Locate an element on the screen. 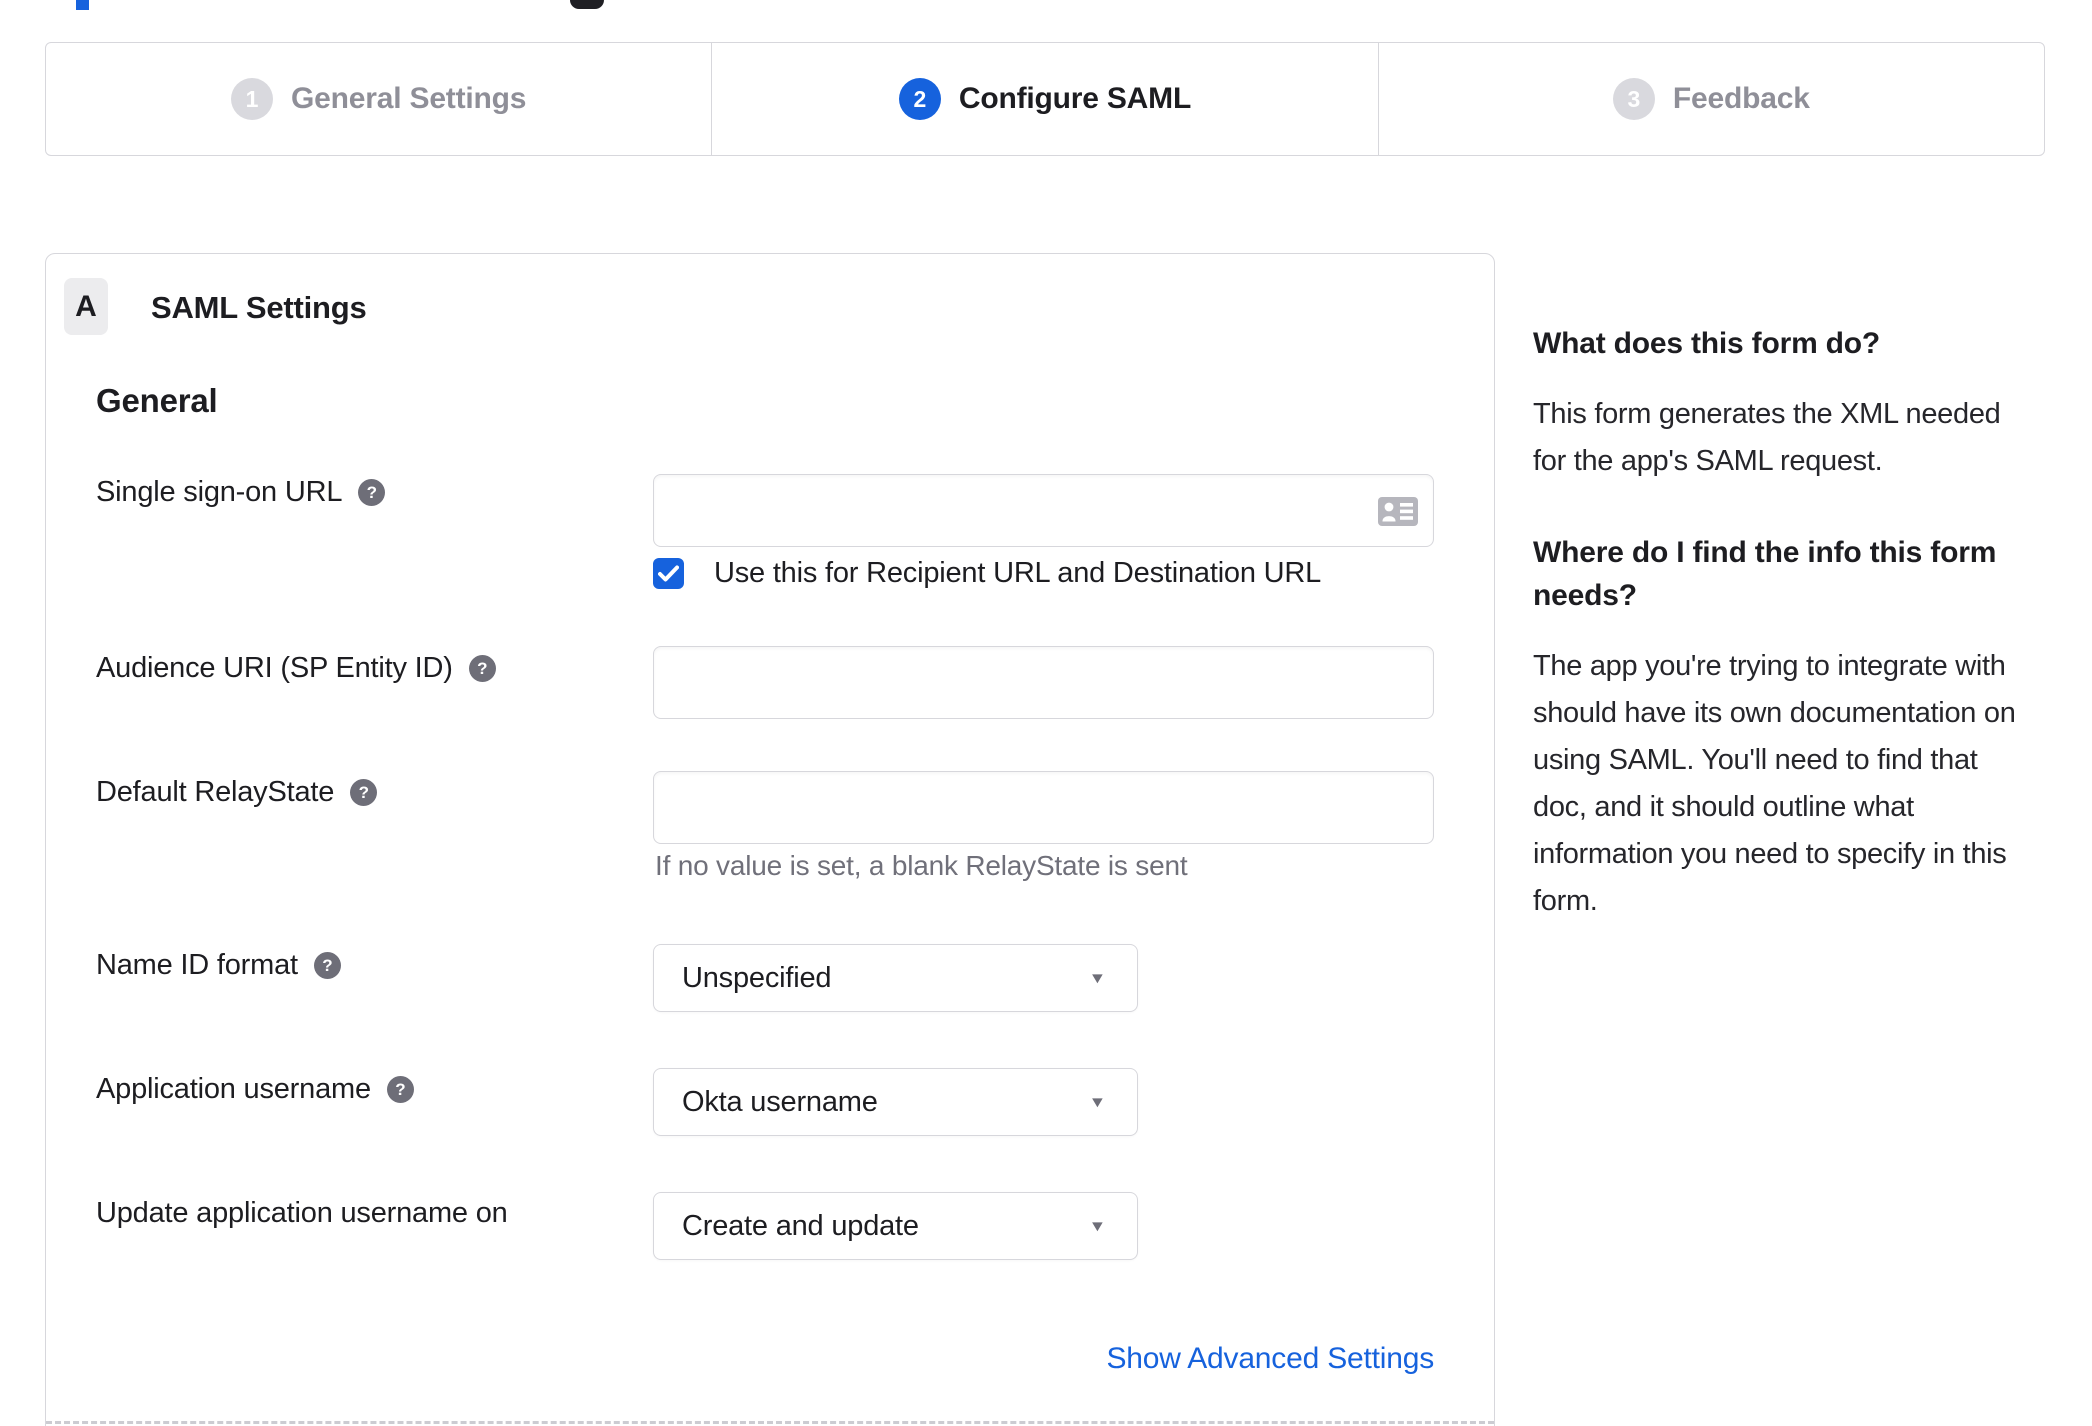  step-2-label: Configure SAML is located at coordinates (1075, 98).